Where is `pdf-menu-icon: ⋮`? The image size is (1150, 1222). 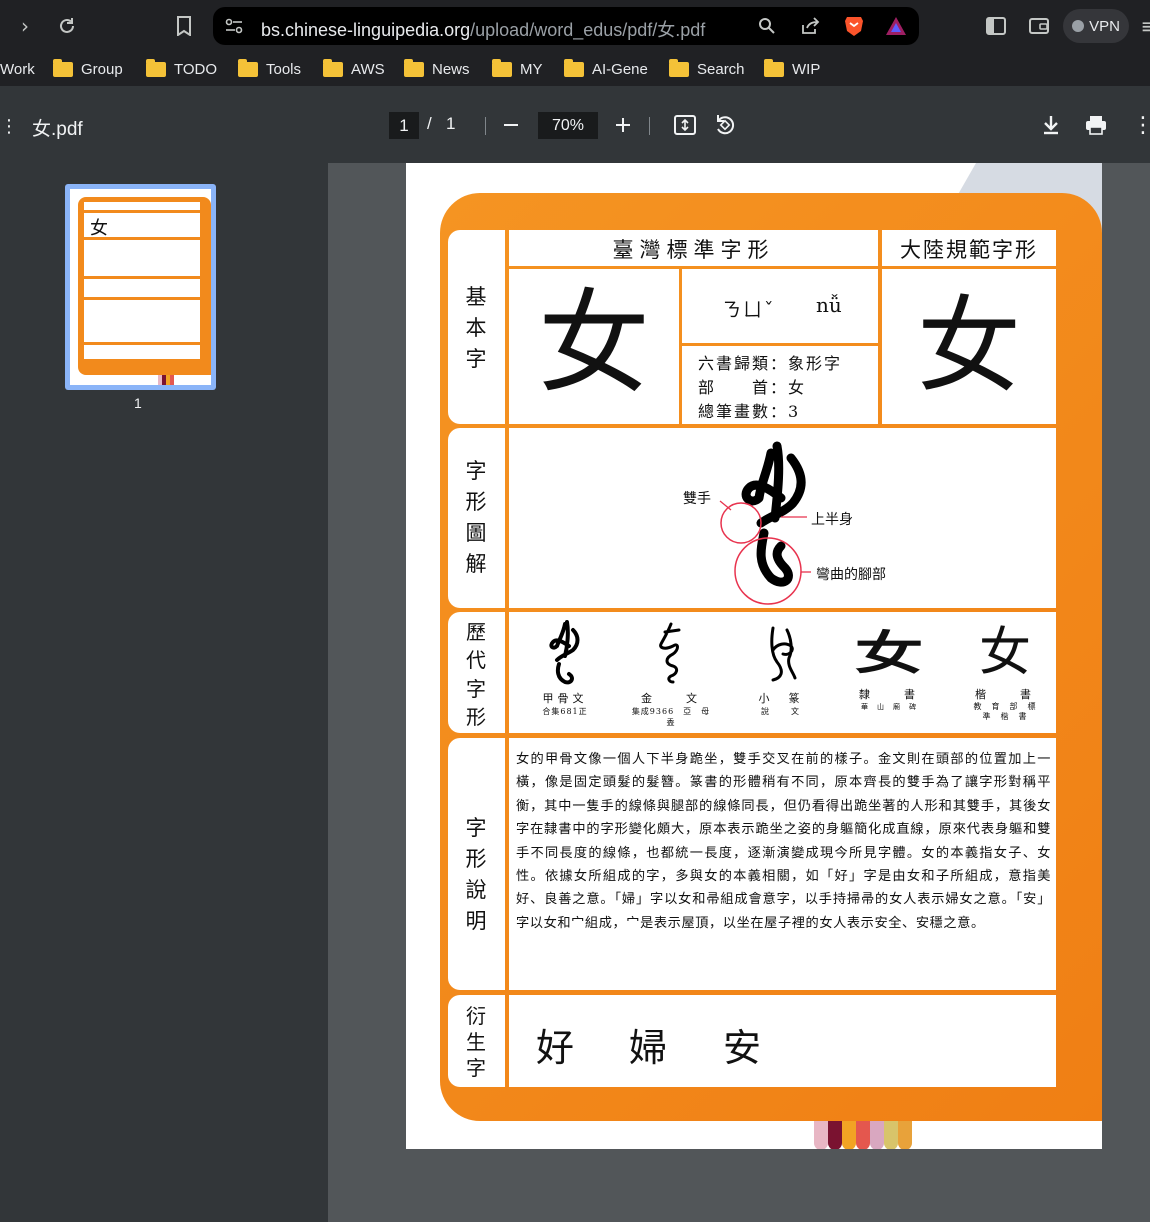
pdf-menu-icon: ⋮ is located at coordinates (9, 126).